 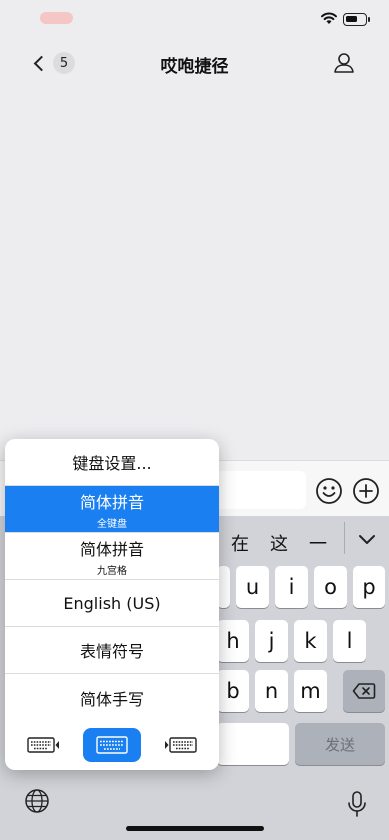 I want to click on keyboard-full-icon, so click(x=112, y=745).